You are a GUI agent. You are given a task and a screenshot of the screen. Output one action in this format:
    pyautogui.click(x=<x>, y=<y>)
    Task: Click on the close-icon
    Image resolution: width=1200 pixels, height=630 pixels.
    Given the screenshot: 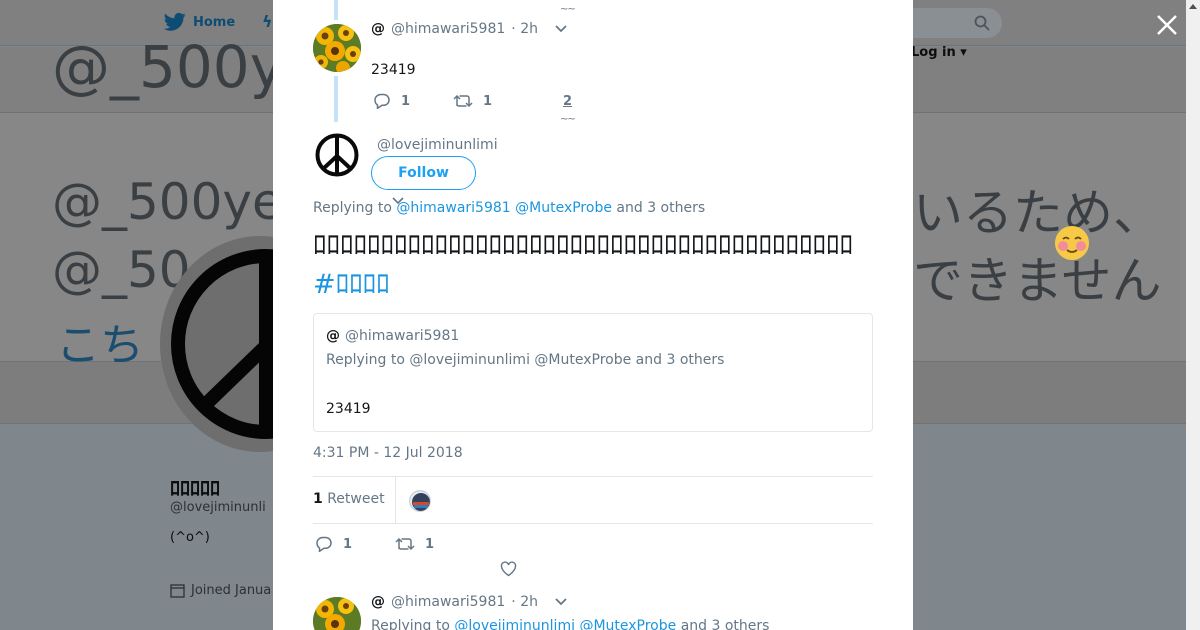 What is the action you would take?
    pyautogui.click(x=1167, y=25)
    